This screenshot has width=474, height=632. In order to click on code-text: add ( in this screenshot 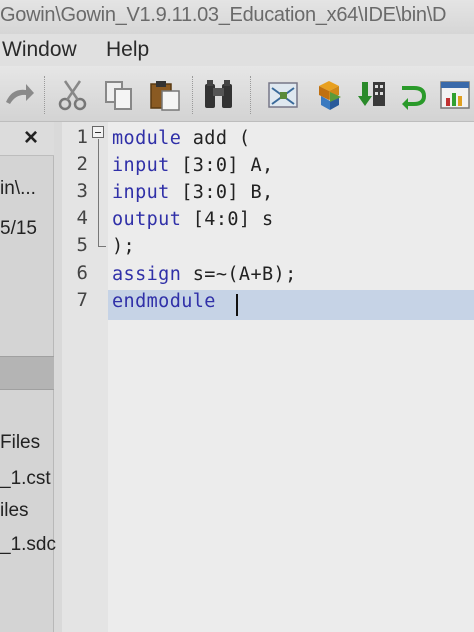, I will do `click(216, 138)`.